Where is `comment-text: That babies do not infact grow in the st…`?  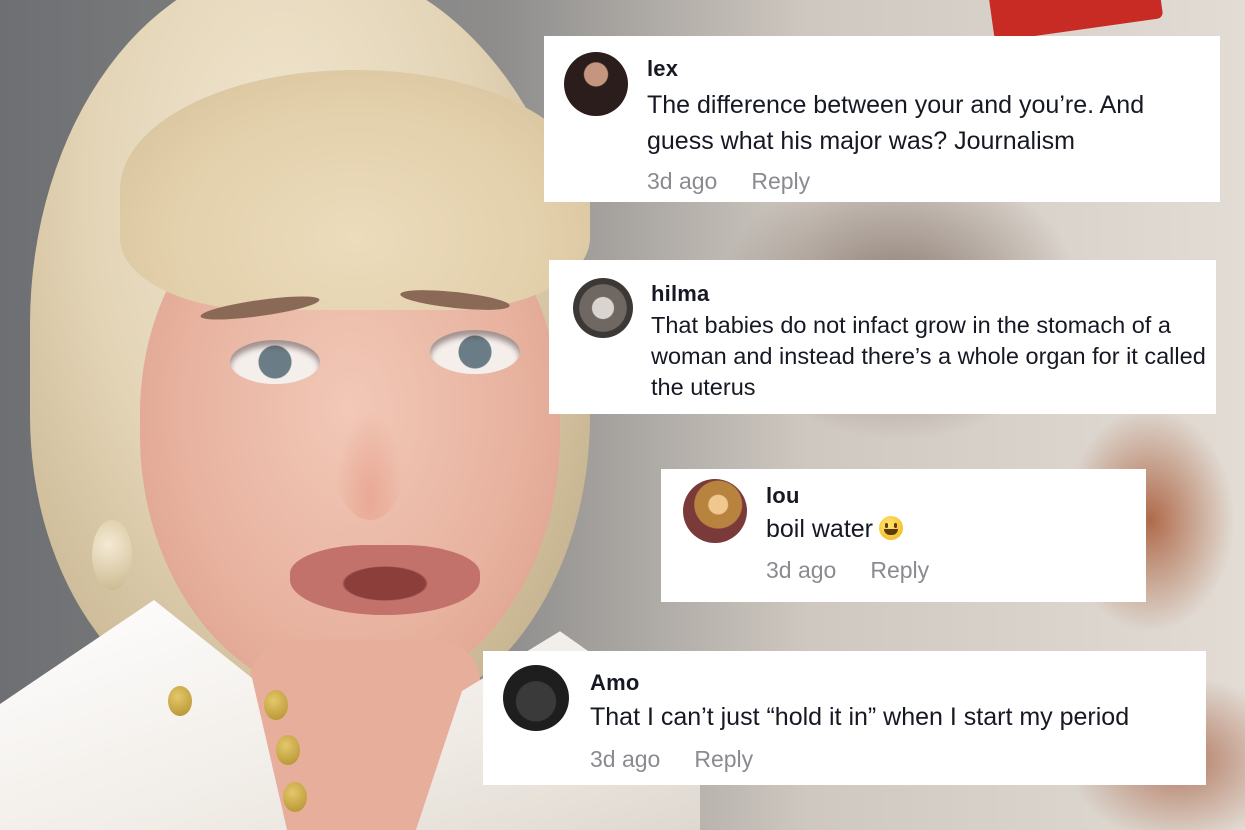 comment-text: That babies do not infact grow in the st… is located at coordinates (928, 356).